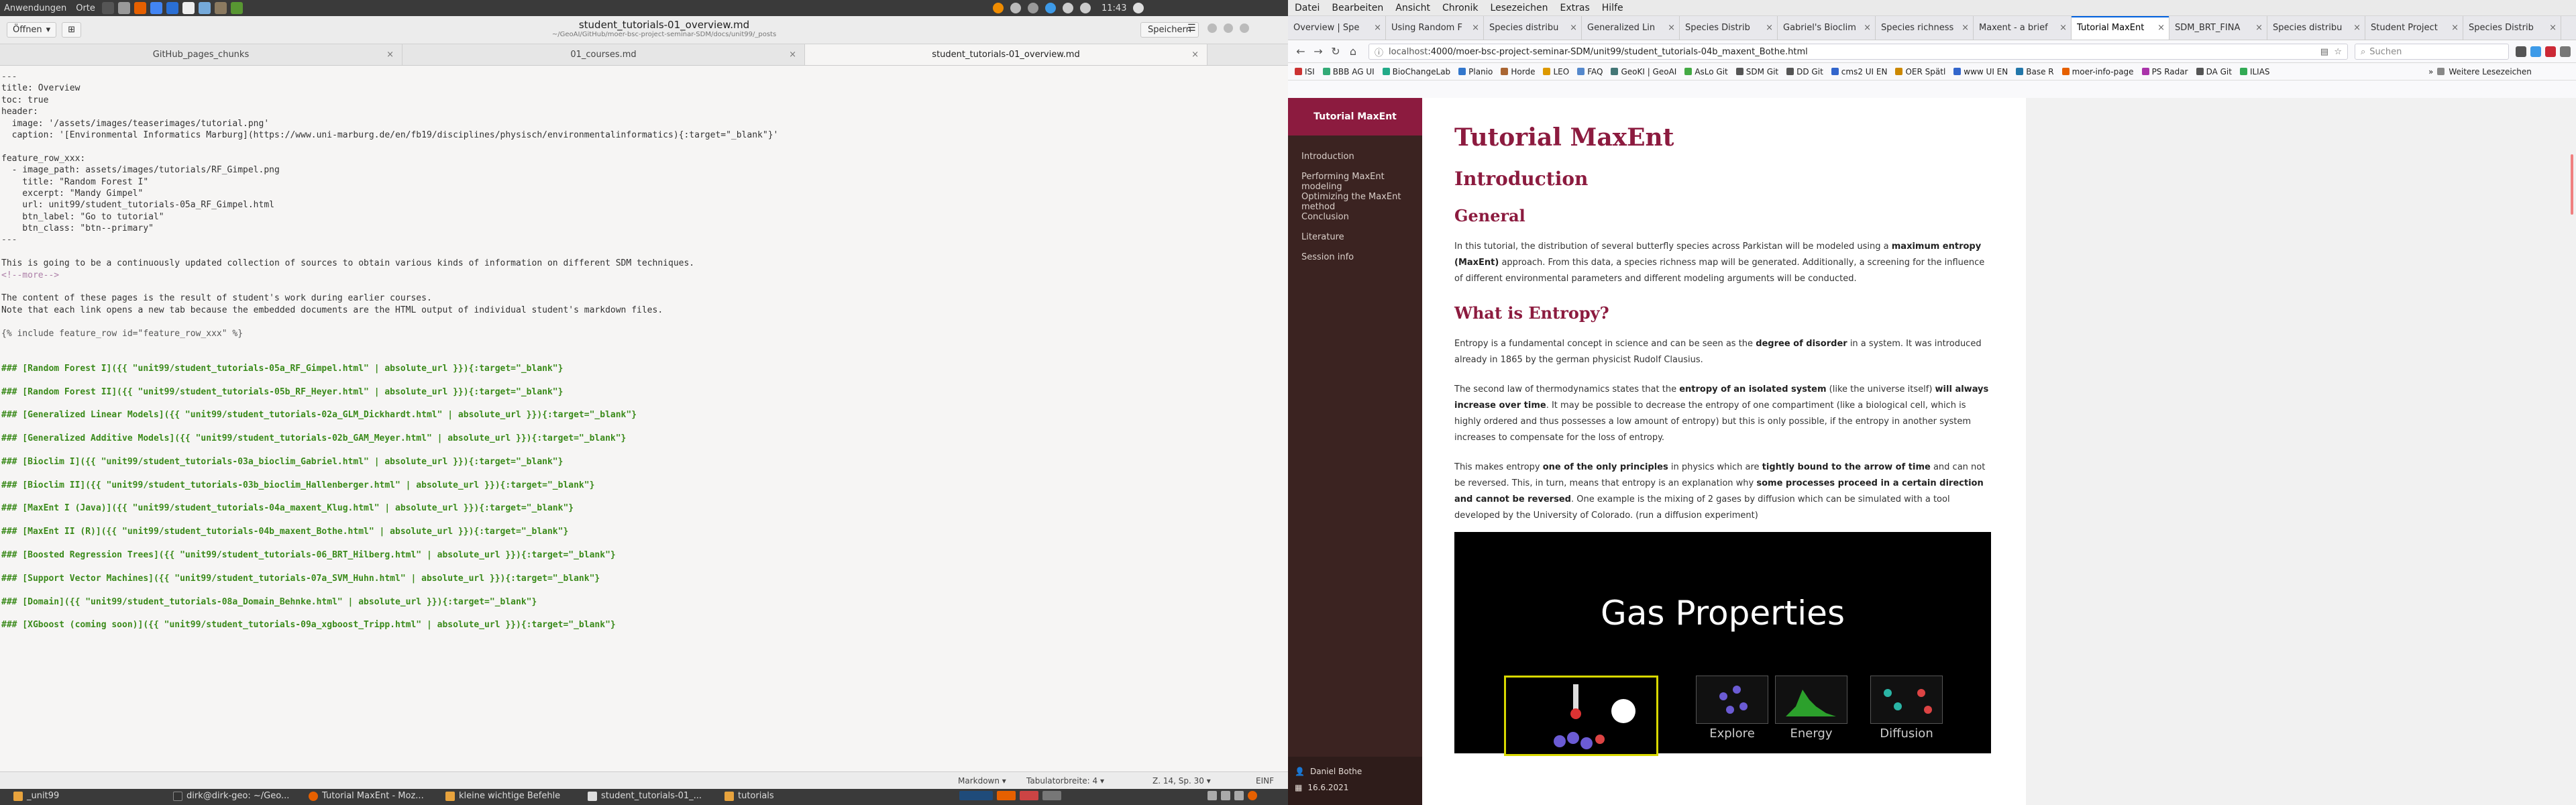 This screenshot has width=2576, height=805. What do you see at coordinates (1379, 52) in the screenshot?
I see `page-info-icon: ⓘ` at bounding box center [1379, 52].